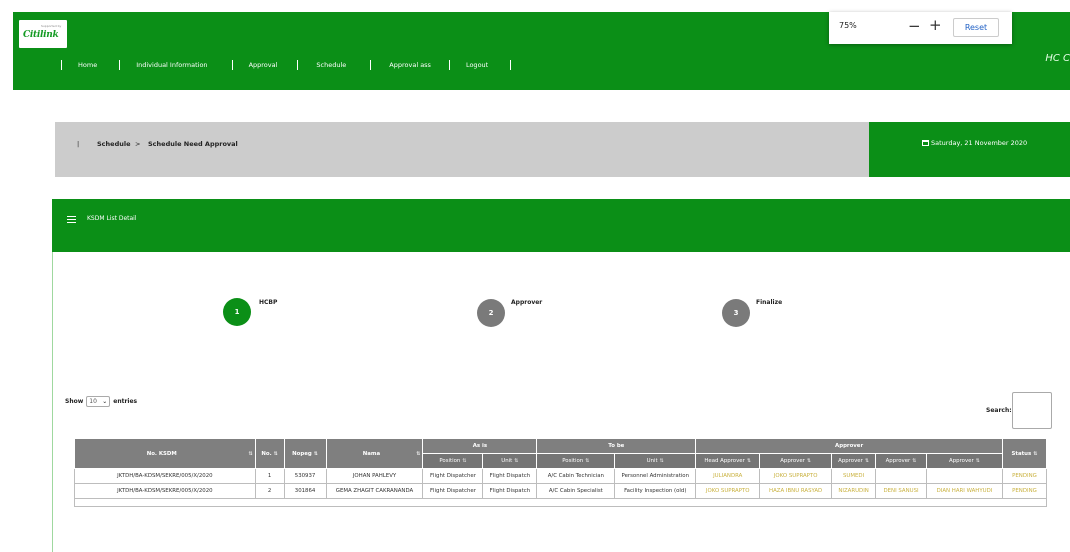 The width and height of the screenshot is (1070, 552). I want to click on breadcrumb: | Schedule > Schedule Need Approval, so click(462, 149).